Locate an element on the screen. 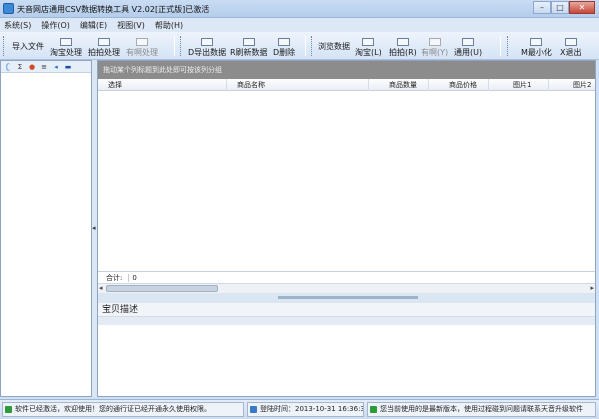  exit-label: X退出 is located at coordinates (571, 52).